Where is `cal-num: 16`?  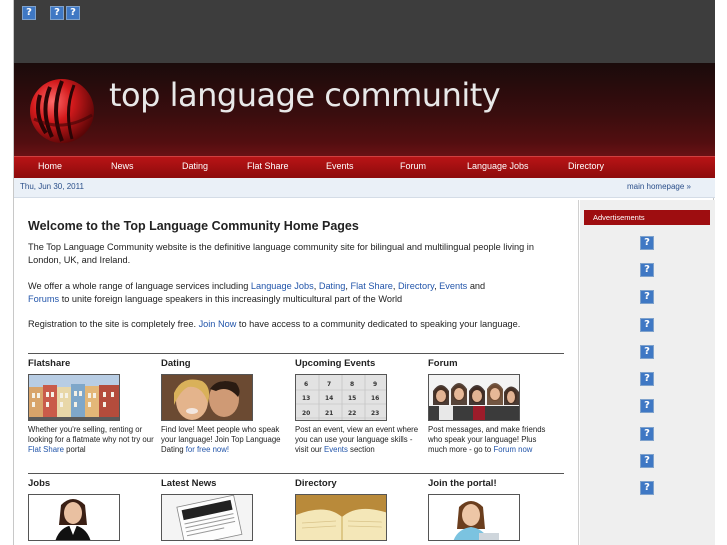 cal-num: 16 is located at coordinates (375, 398).